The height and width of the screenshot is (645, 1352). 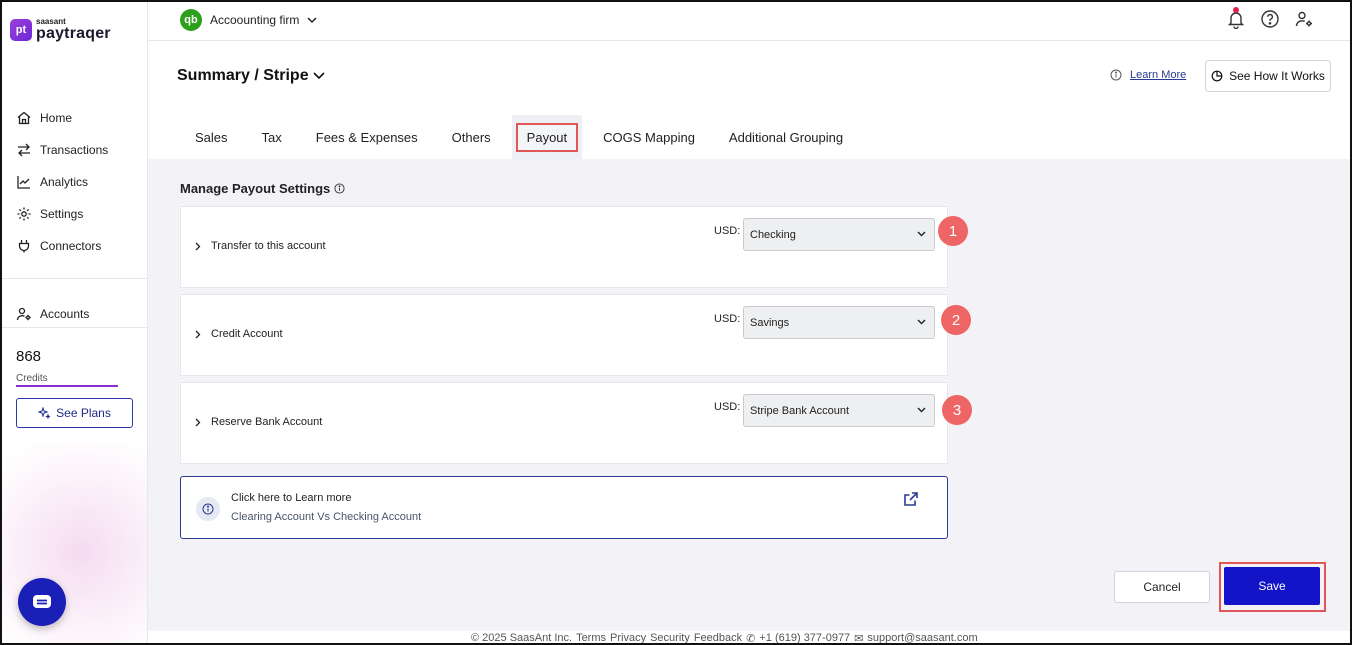 I want to click on select-value: Stripe Bank Account, so click(x=800, y=410).